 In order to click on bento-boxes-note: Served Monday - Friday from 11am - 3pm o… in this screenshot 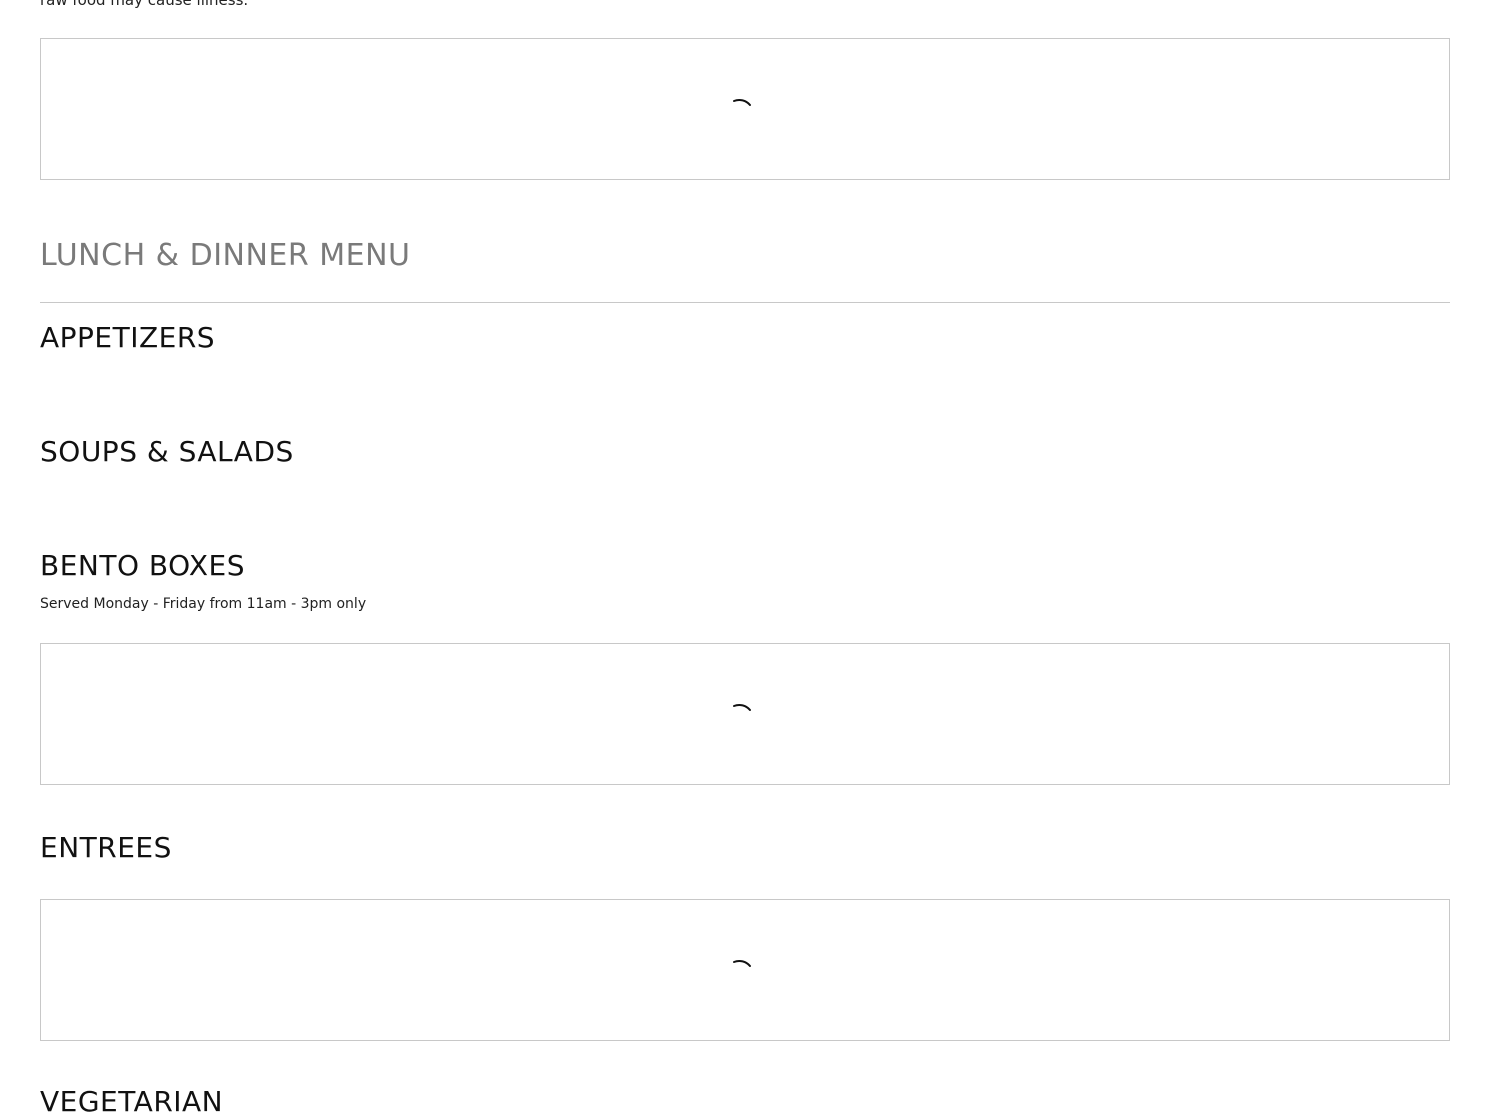, I will do `click(203, 604)`.